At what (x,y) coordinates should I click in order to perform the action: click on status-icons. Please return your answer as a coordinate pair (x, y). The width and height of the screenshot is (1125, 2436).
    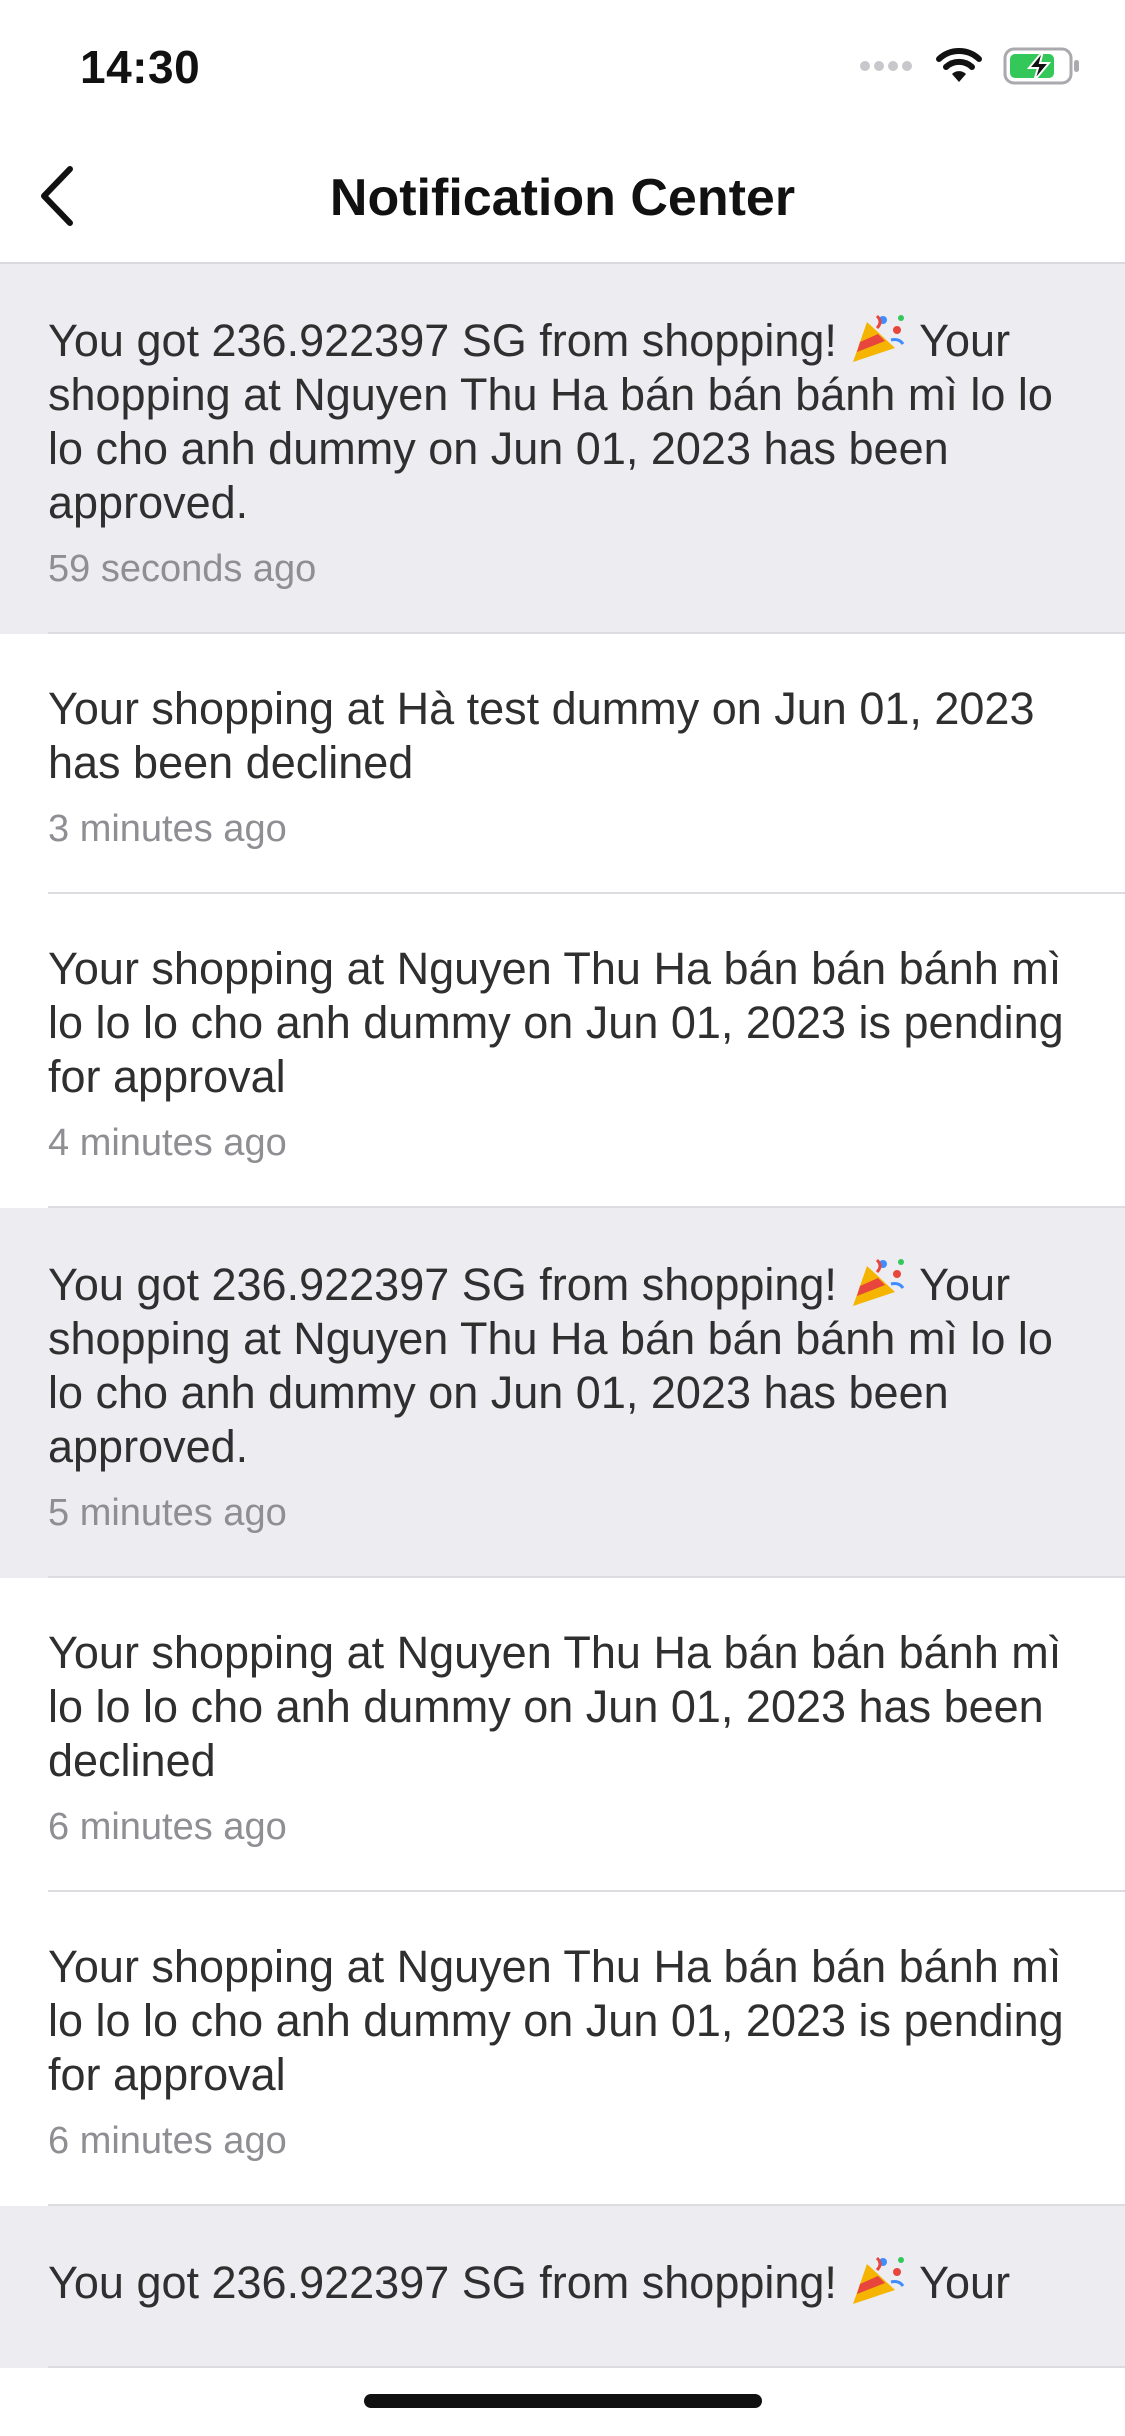
    Looking at the image, I should click on (970, 68).